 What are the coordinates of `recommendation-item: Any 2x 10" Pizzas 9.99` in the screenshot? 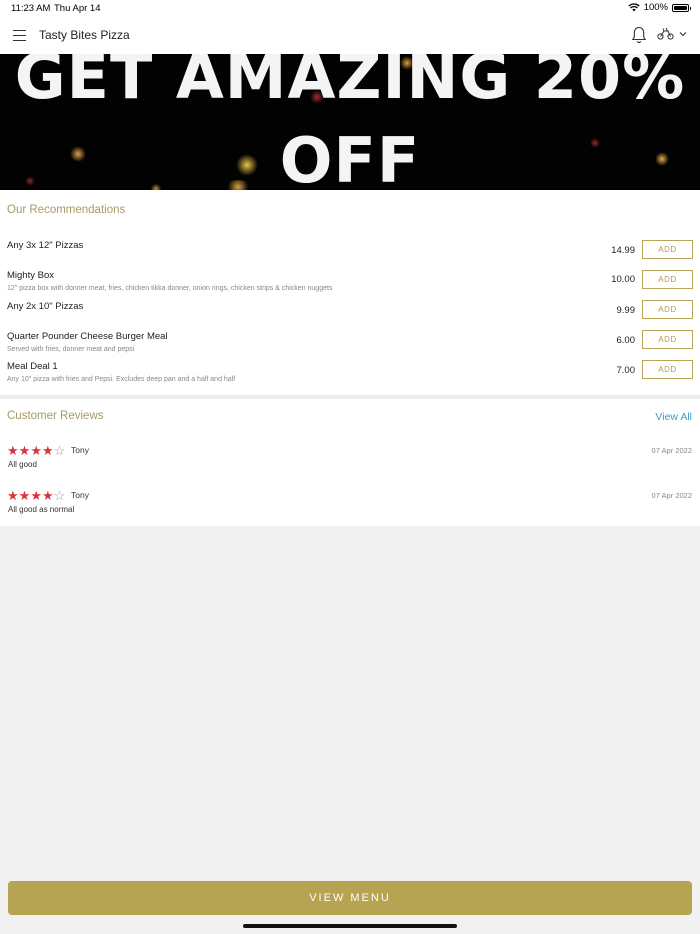 It's located at (350, 316).